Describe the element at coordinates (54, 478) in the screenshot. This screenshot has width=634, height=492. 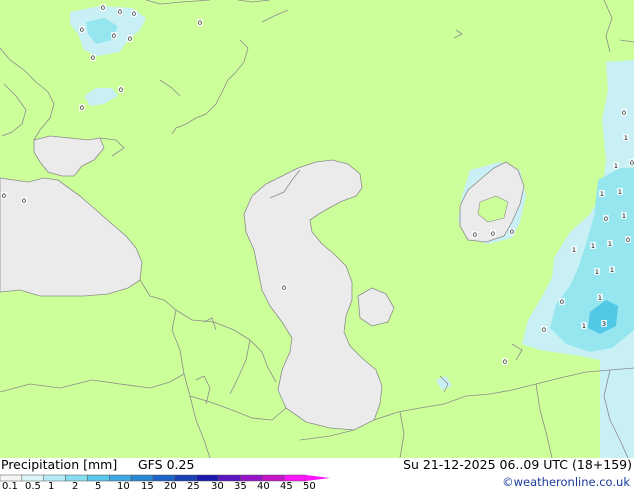
I see `scale-segment` at that location.